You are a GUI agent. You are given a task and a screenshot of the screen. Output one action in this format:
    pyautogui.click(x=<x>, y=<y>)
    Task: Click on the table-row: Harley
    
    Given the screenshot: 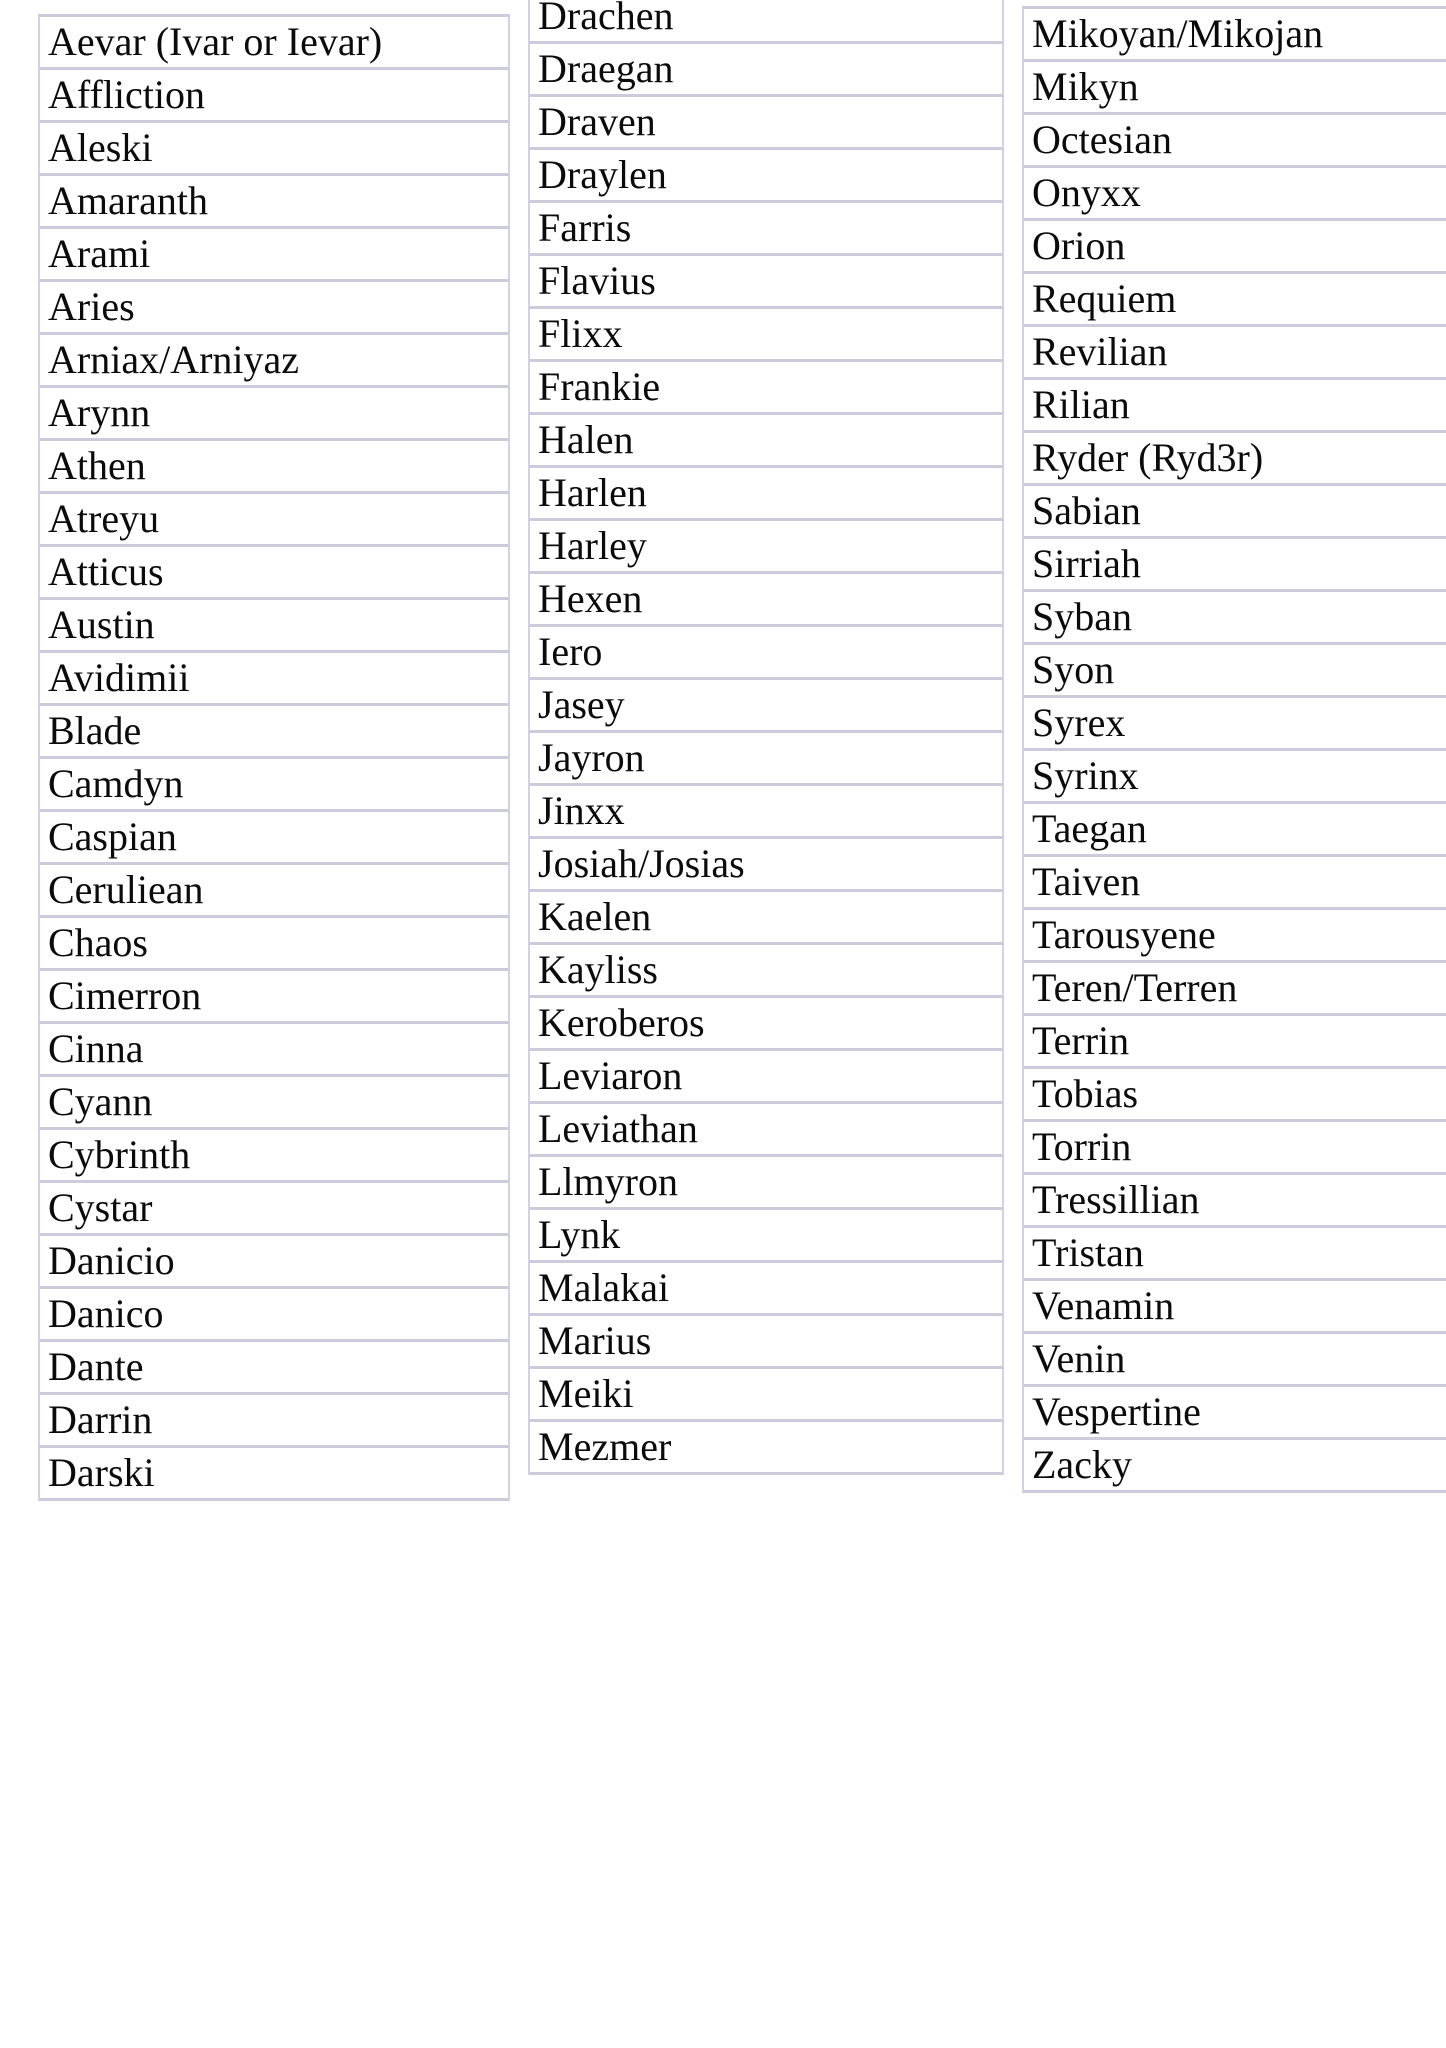 What is the action you would take?
    pyautogui.click(x=766, y=547)
    